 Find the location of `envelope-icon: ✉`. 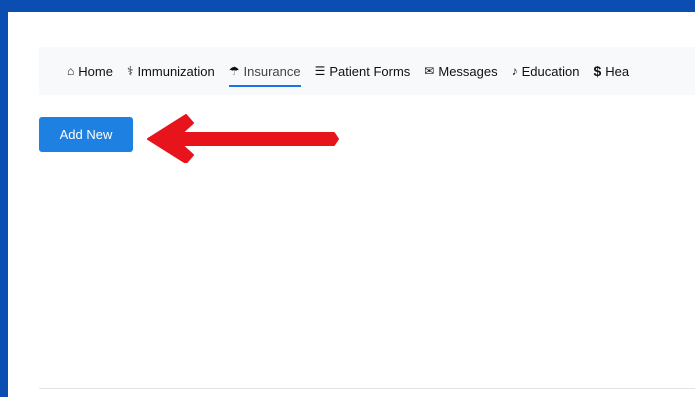

envelope-icon: ✉ is located at coordinates (429, 71).